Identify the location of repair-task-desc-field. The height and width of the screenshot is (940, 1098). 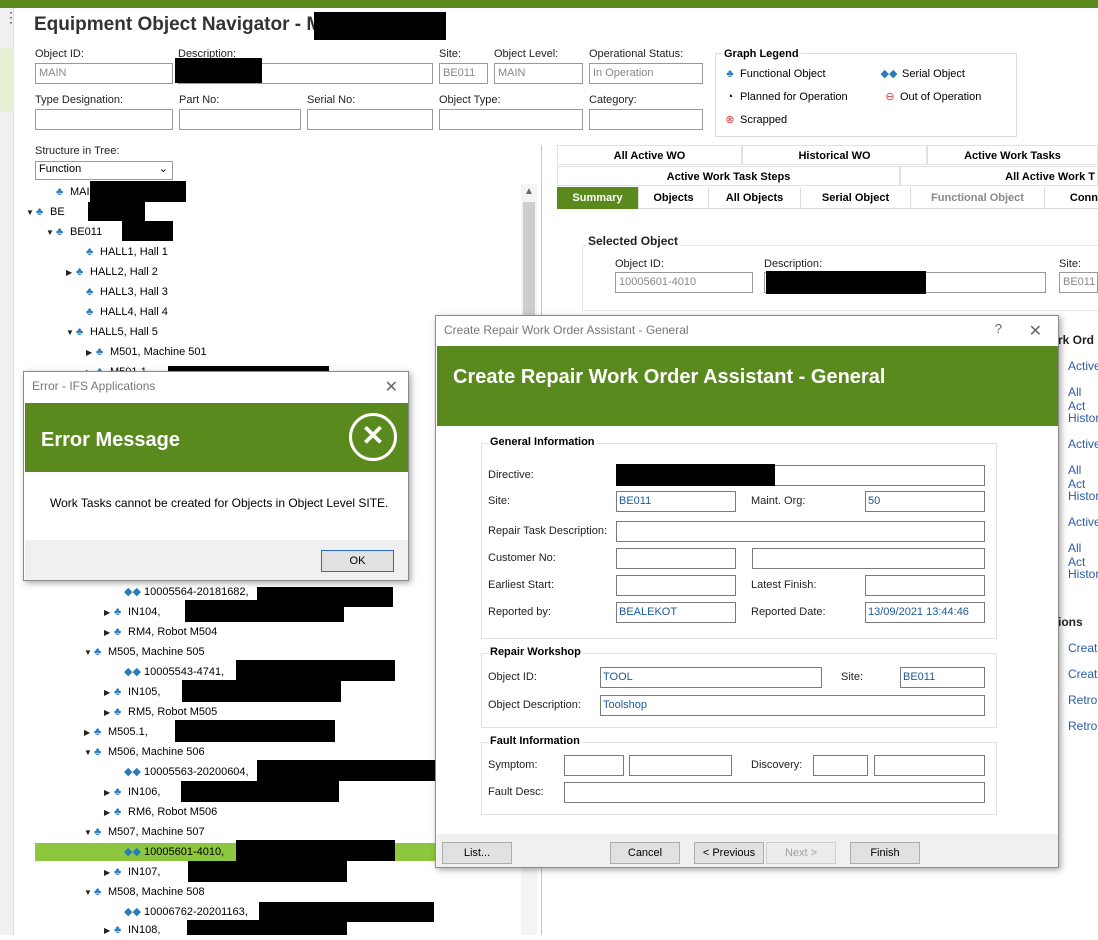
(800, 531).